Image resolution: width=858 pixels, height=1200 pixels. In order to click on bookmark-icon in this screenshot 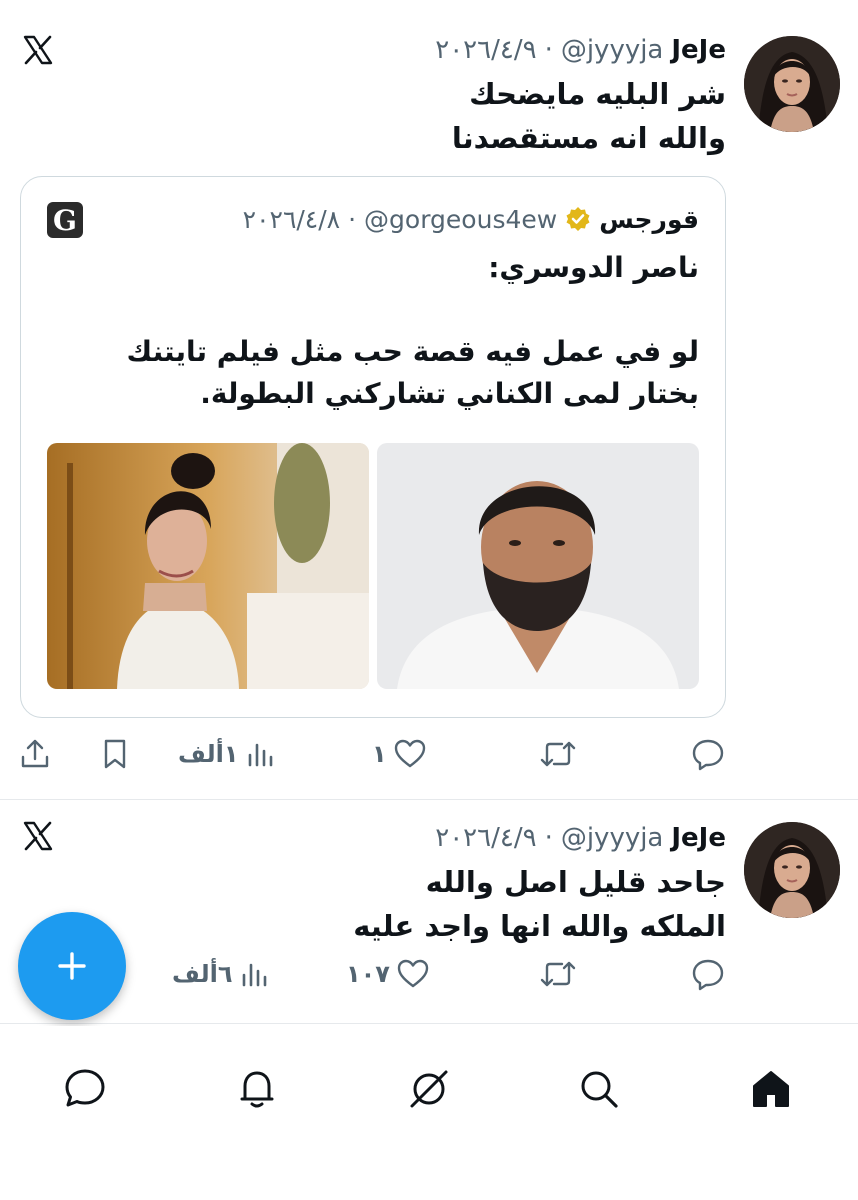, I will do `click(115, 754)`.